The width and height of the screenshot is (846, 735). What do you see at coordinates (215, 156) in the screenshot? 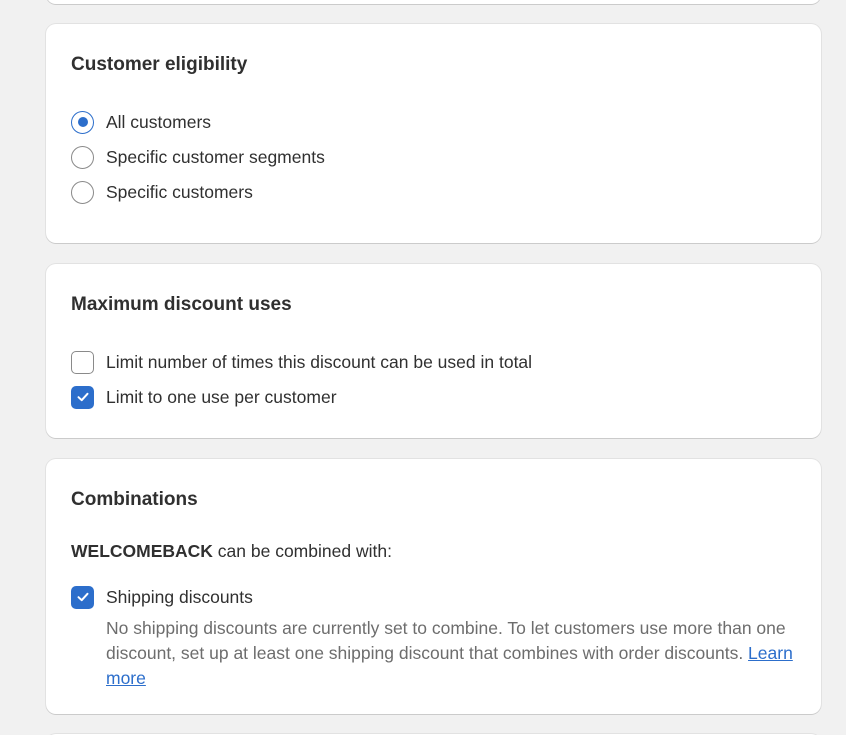
I see `radio-label: Specific customer segments` at bounding box center [215, 156].